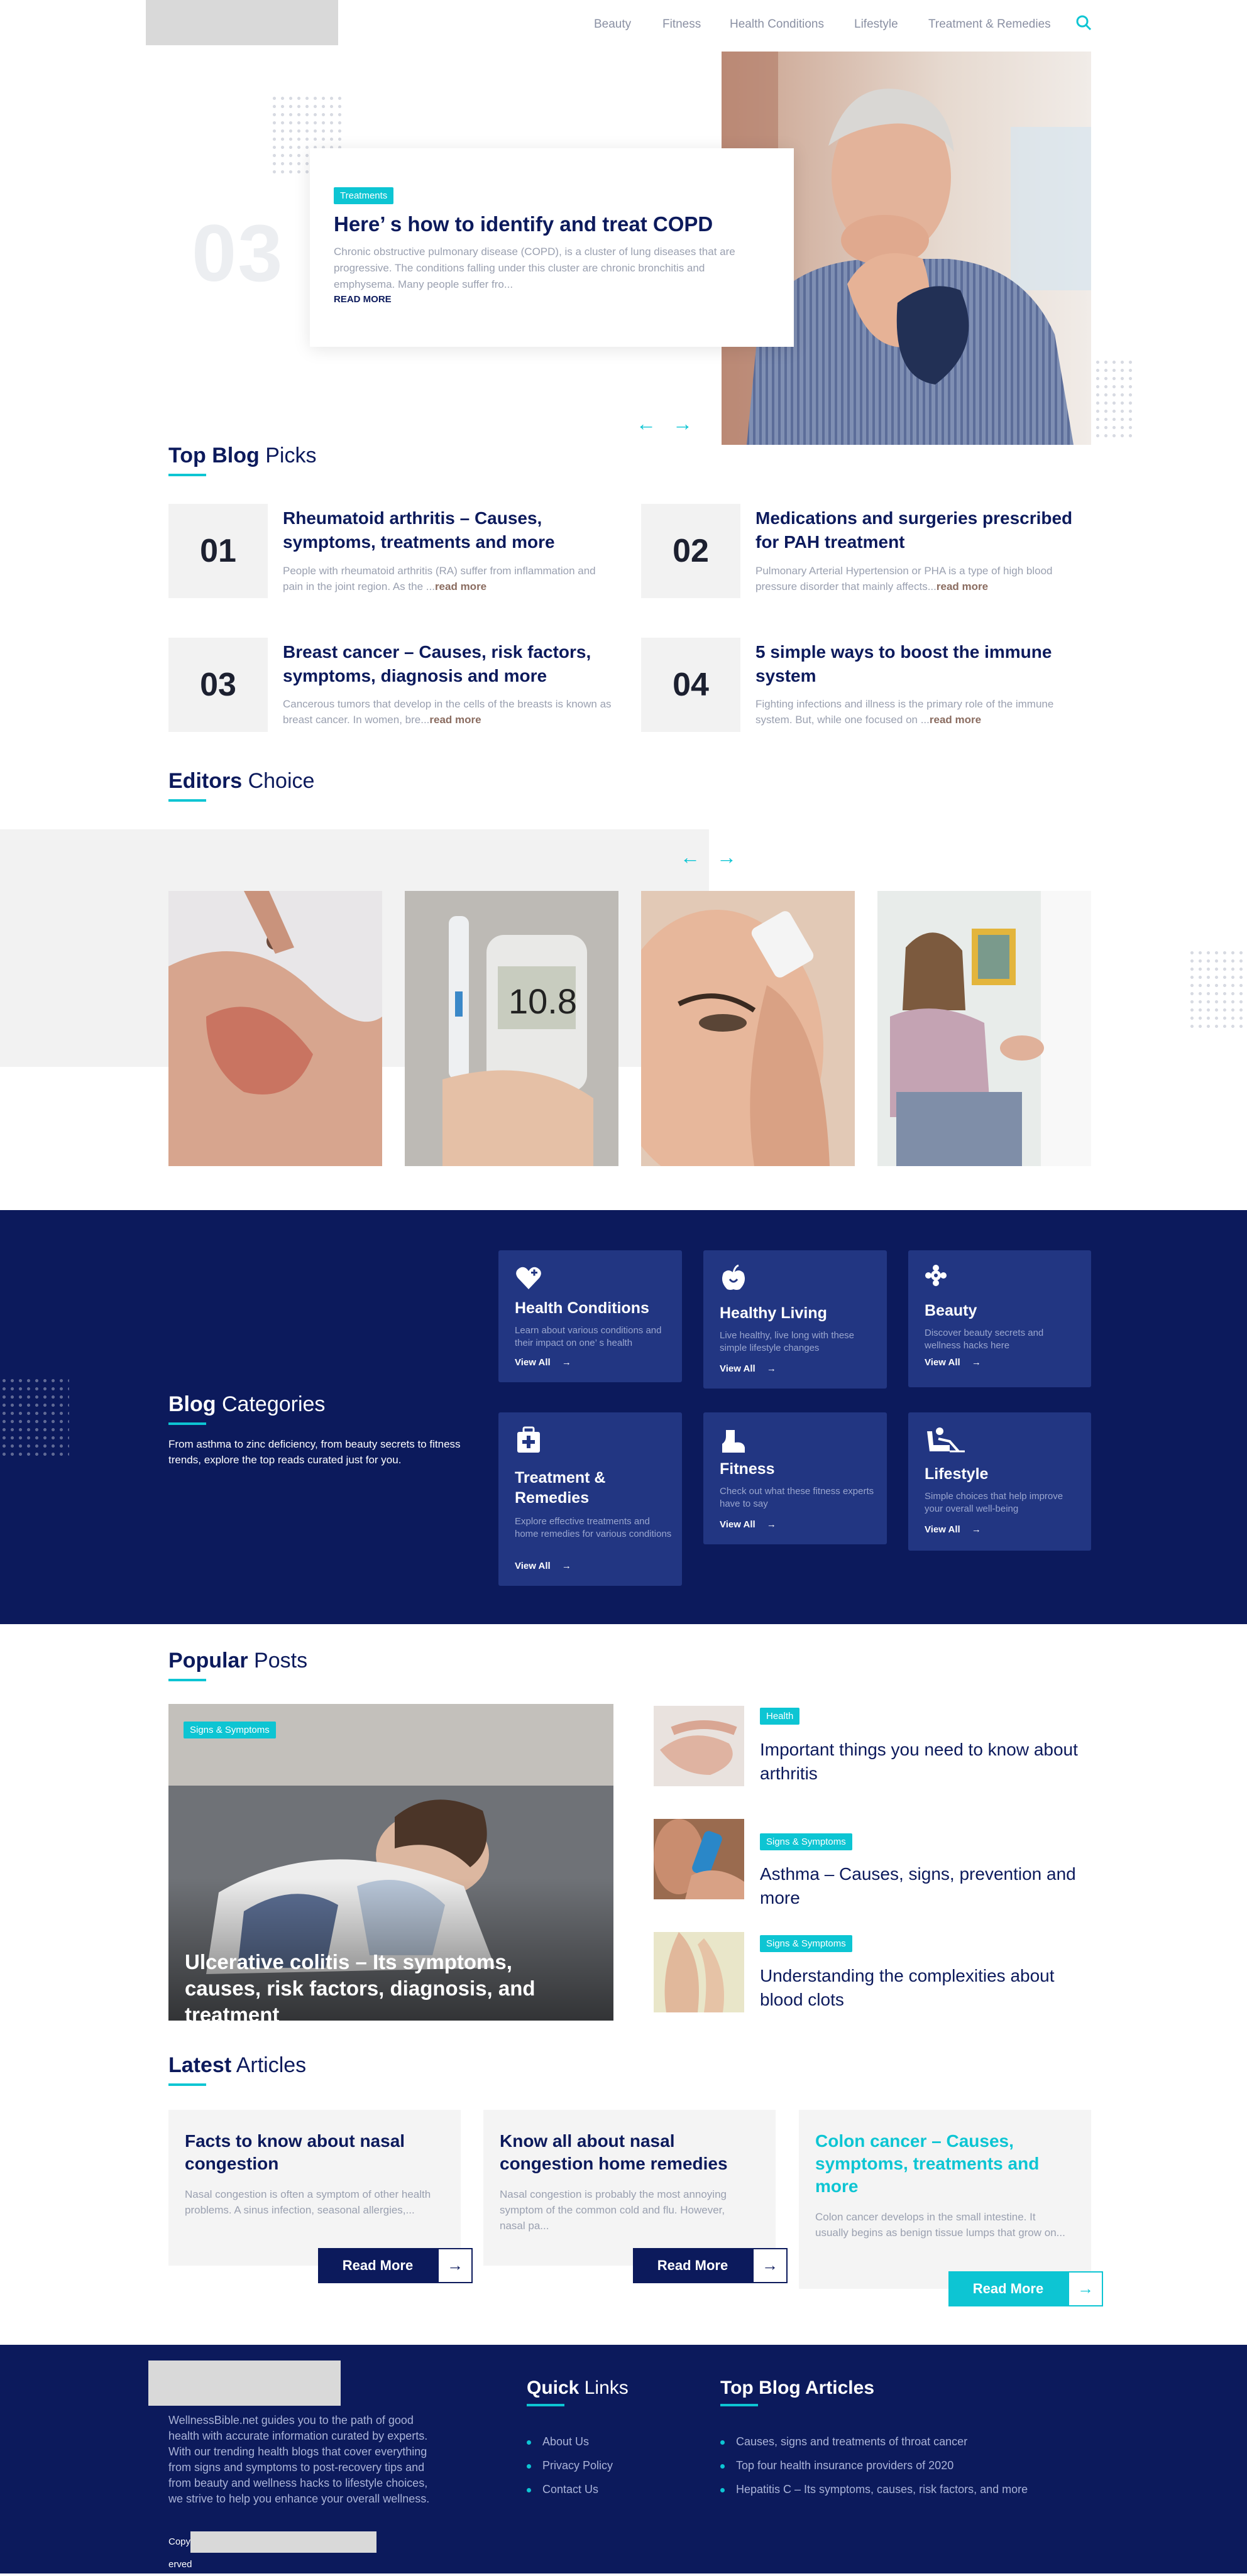  I want to click on featured-post-tag: Signs & Symptoms, so click(230, 1730).